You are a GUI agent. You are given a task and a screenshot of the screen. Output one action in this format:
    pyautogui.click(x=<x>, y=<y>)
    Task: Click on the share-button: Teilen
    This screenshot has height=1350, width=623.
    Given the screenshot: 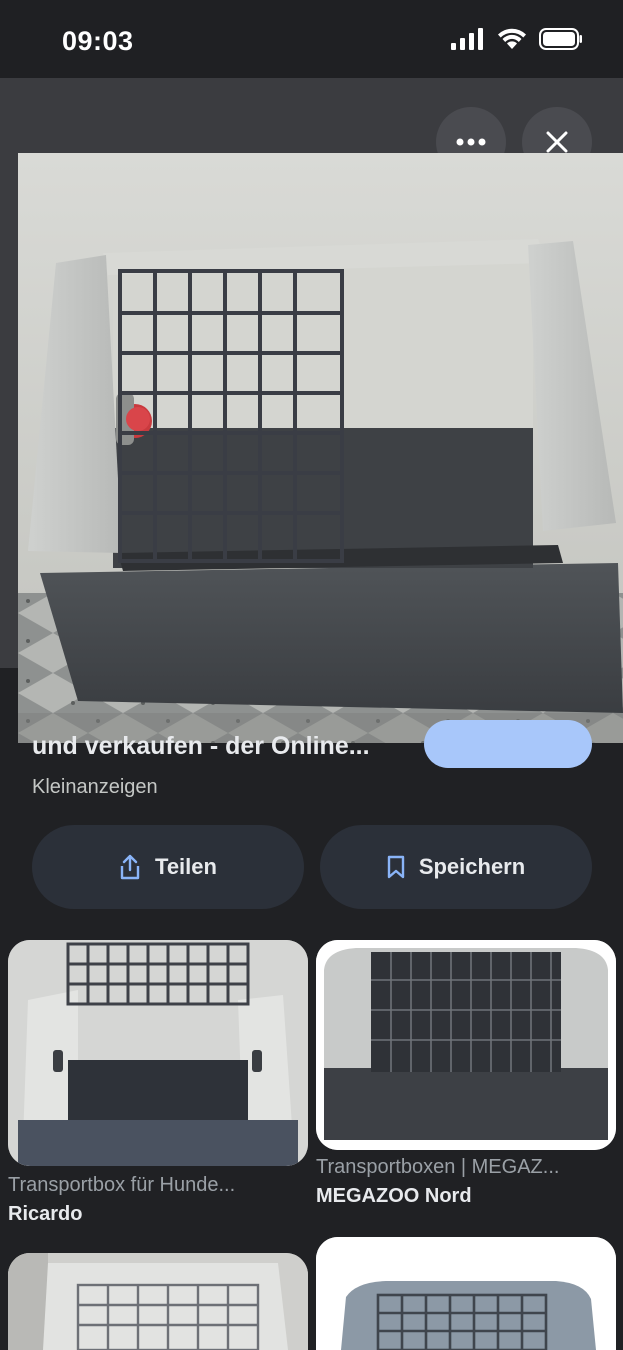 What is the action you would take?
    pyautogui.click(x=168, y=867)
    